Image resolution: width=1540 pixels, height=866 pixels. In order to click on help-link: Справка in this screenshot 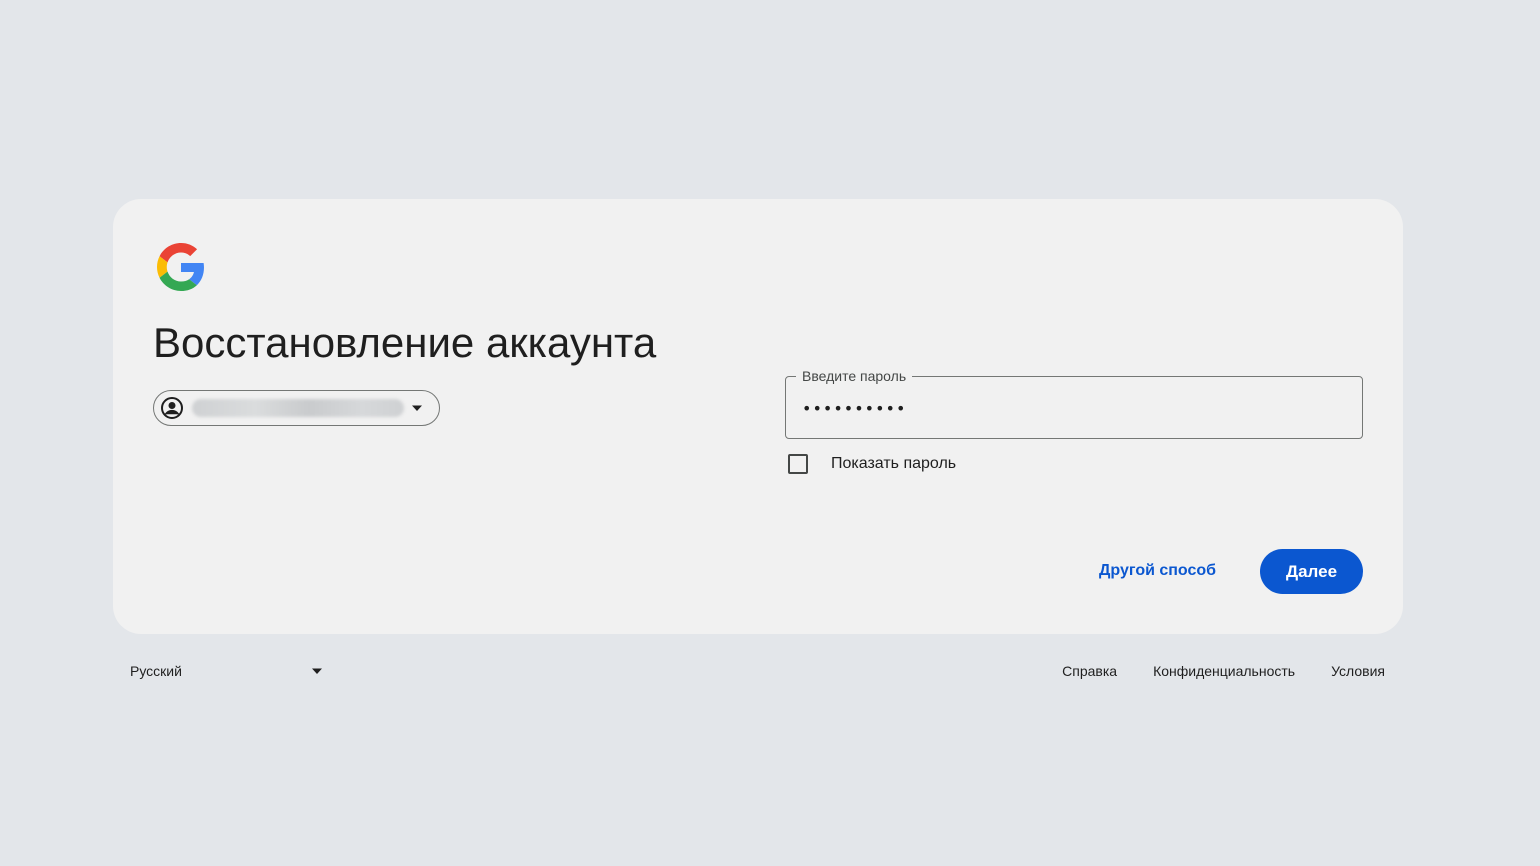, I will do `click(1089, 671)`.